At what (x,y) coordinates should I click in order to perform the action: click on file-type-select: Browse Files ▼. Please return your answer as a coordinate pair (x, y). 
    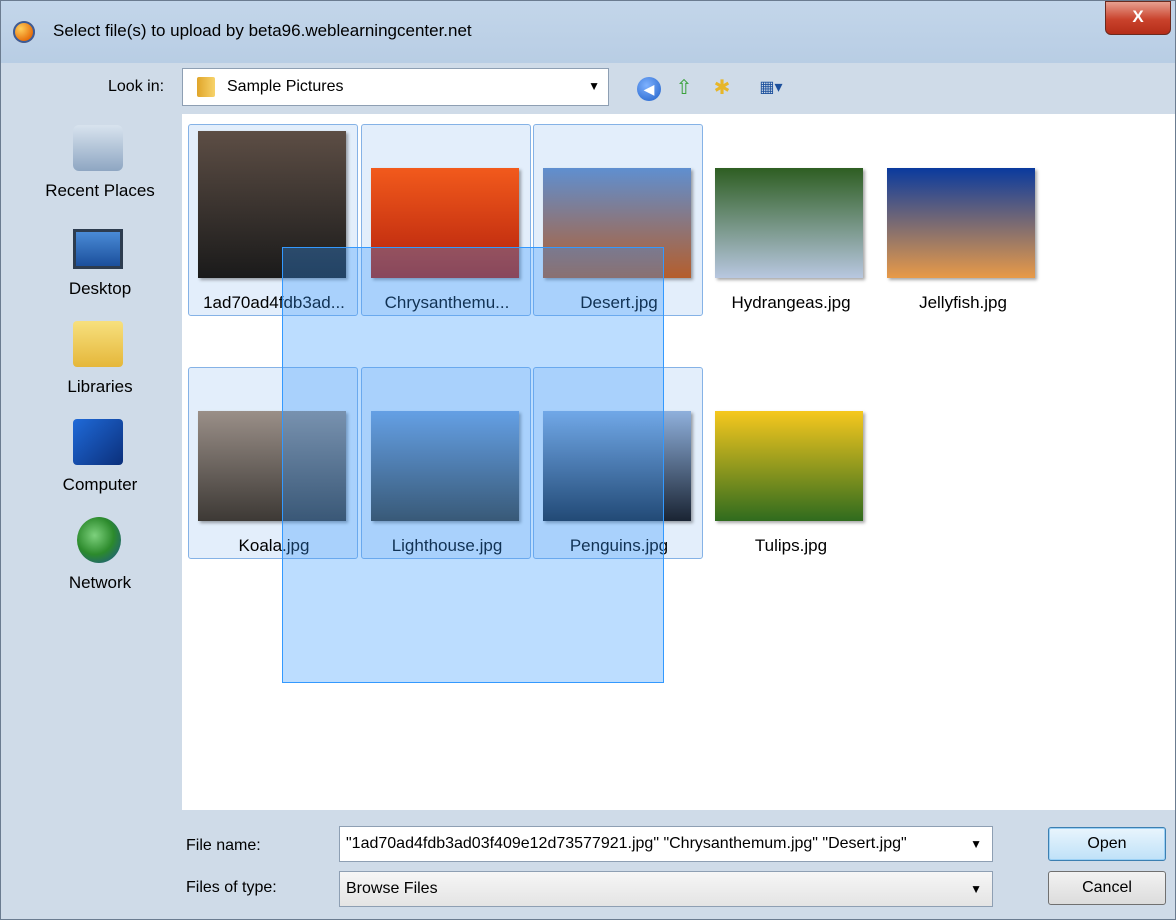
    Looking at the image, I should click on (666, 889).